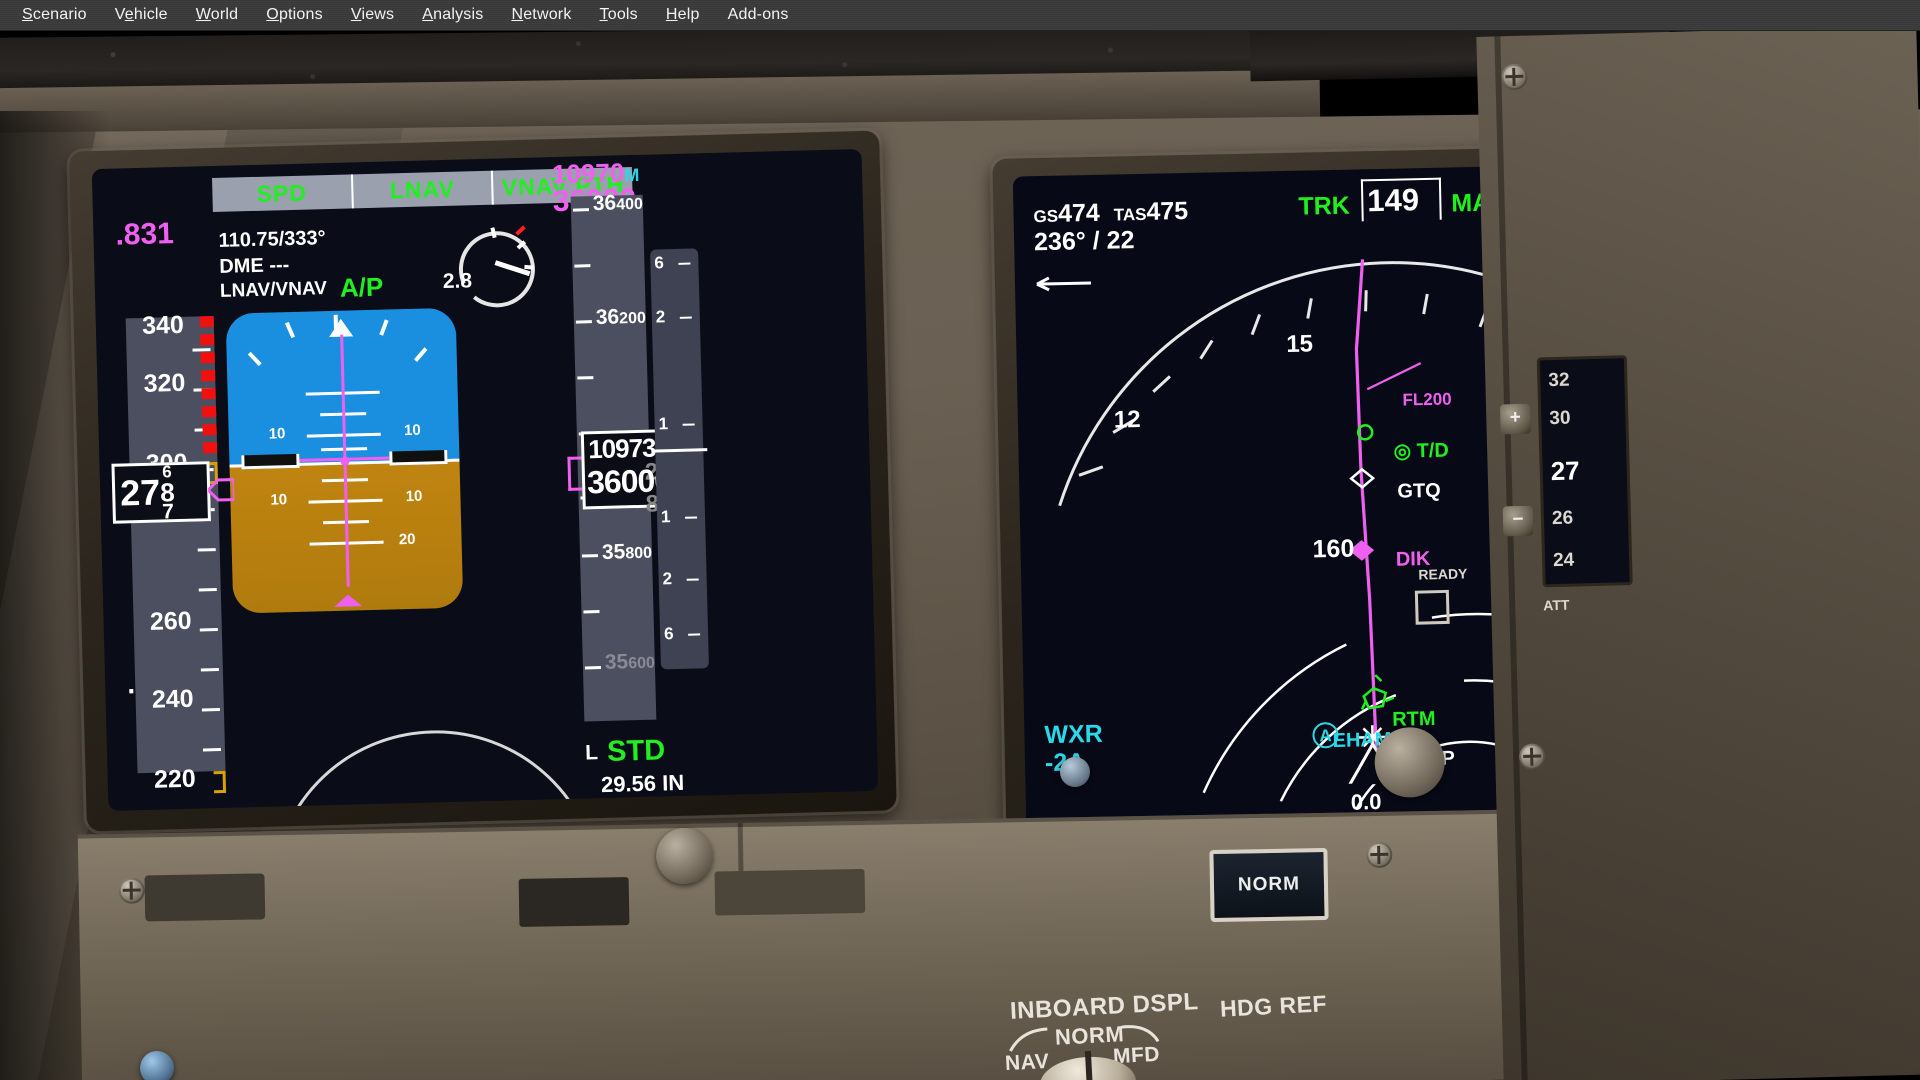 The image size is (1920, 1080). I want to click on aircraft-symbol-right, so click(418, 457).